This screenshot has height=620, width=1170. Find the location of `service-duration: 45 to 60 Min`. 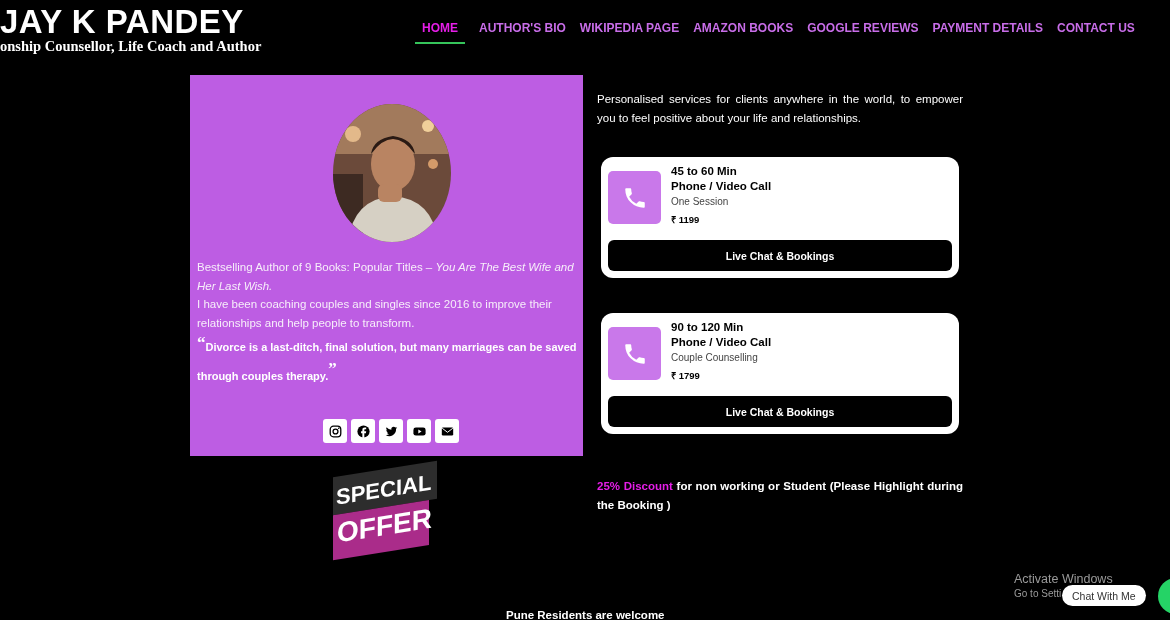

service-duration: 45 to 60 Min is located at coordinates (704, 171).